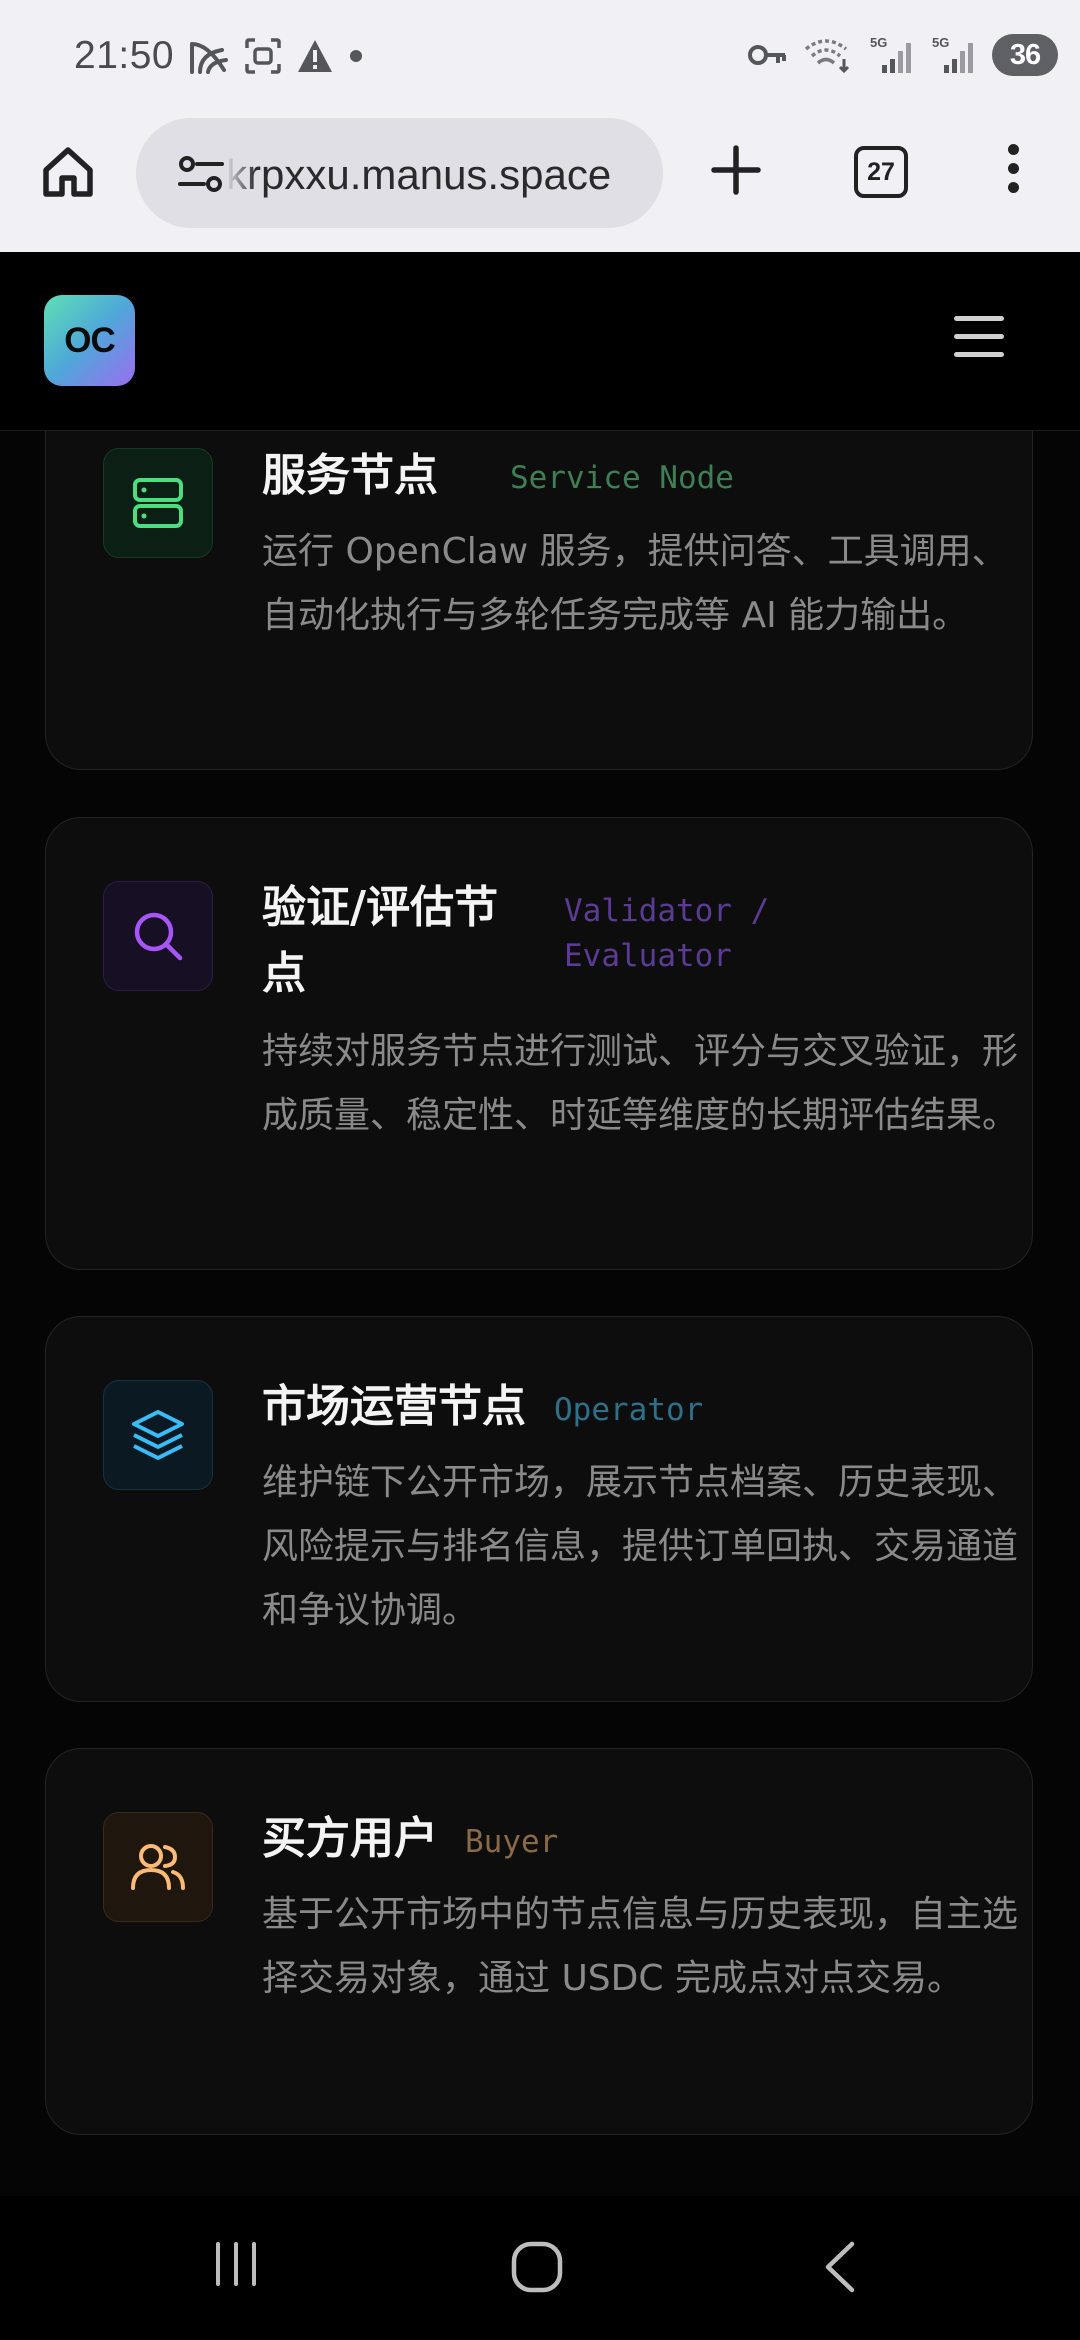 This screenshot has width=1080, height=2340. I want to click on card-title: 市场运营节点, so click(394, 1406).